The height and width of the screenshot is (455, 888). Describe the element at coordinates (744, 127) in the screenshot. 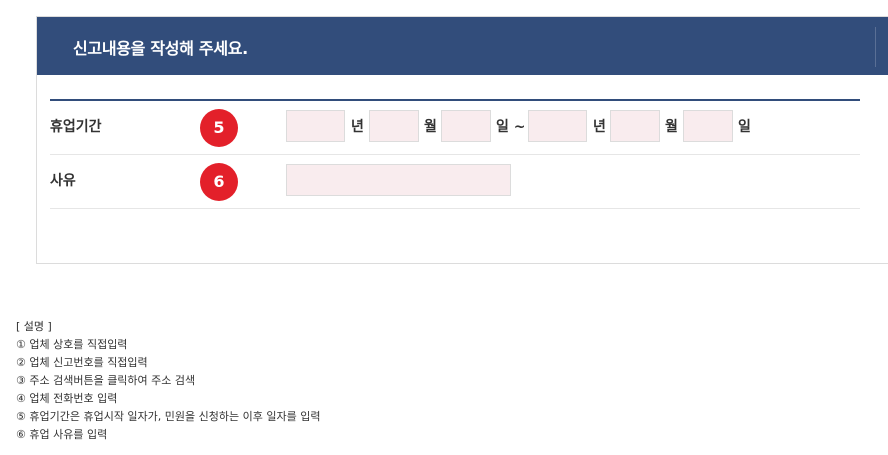

I see `end-day-unit: 일` at that location.